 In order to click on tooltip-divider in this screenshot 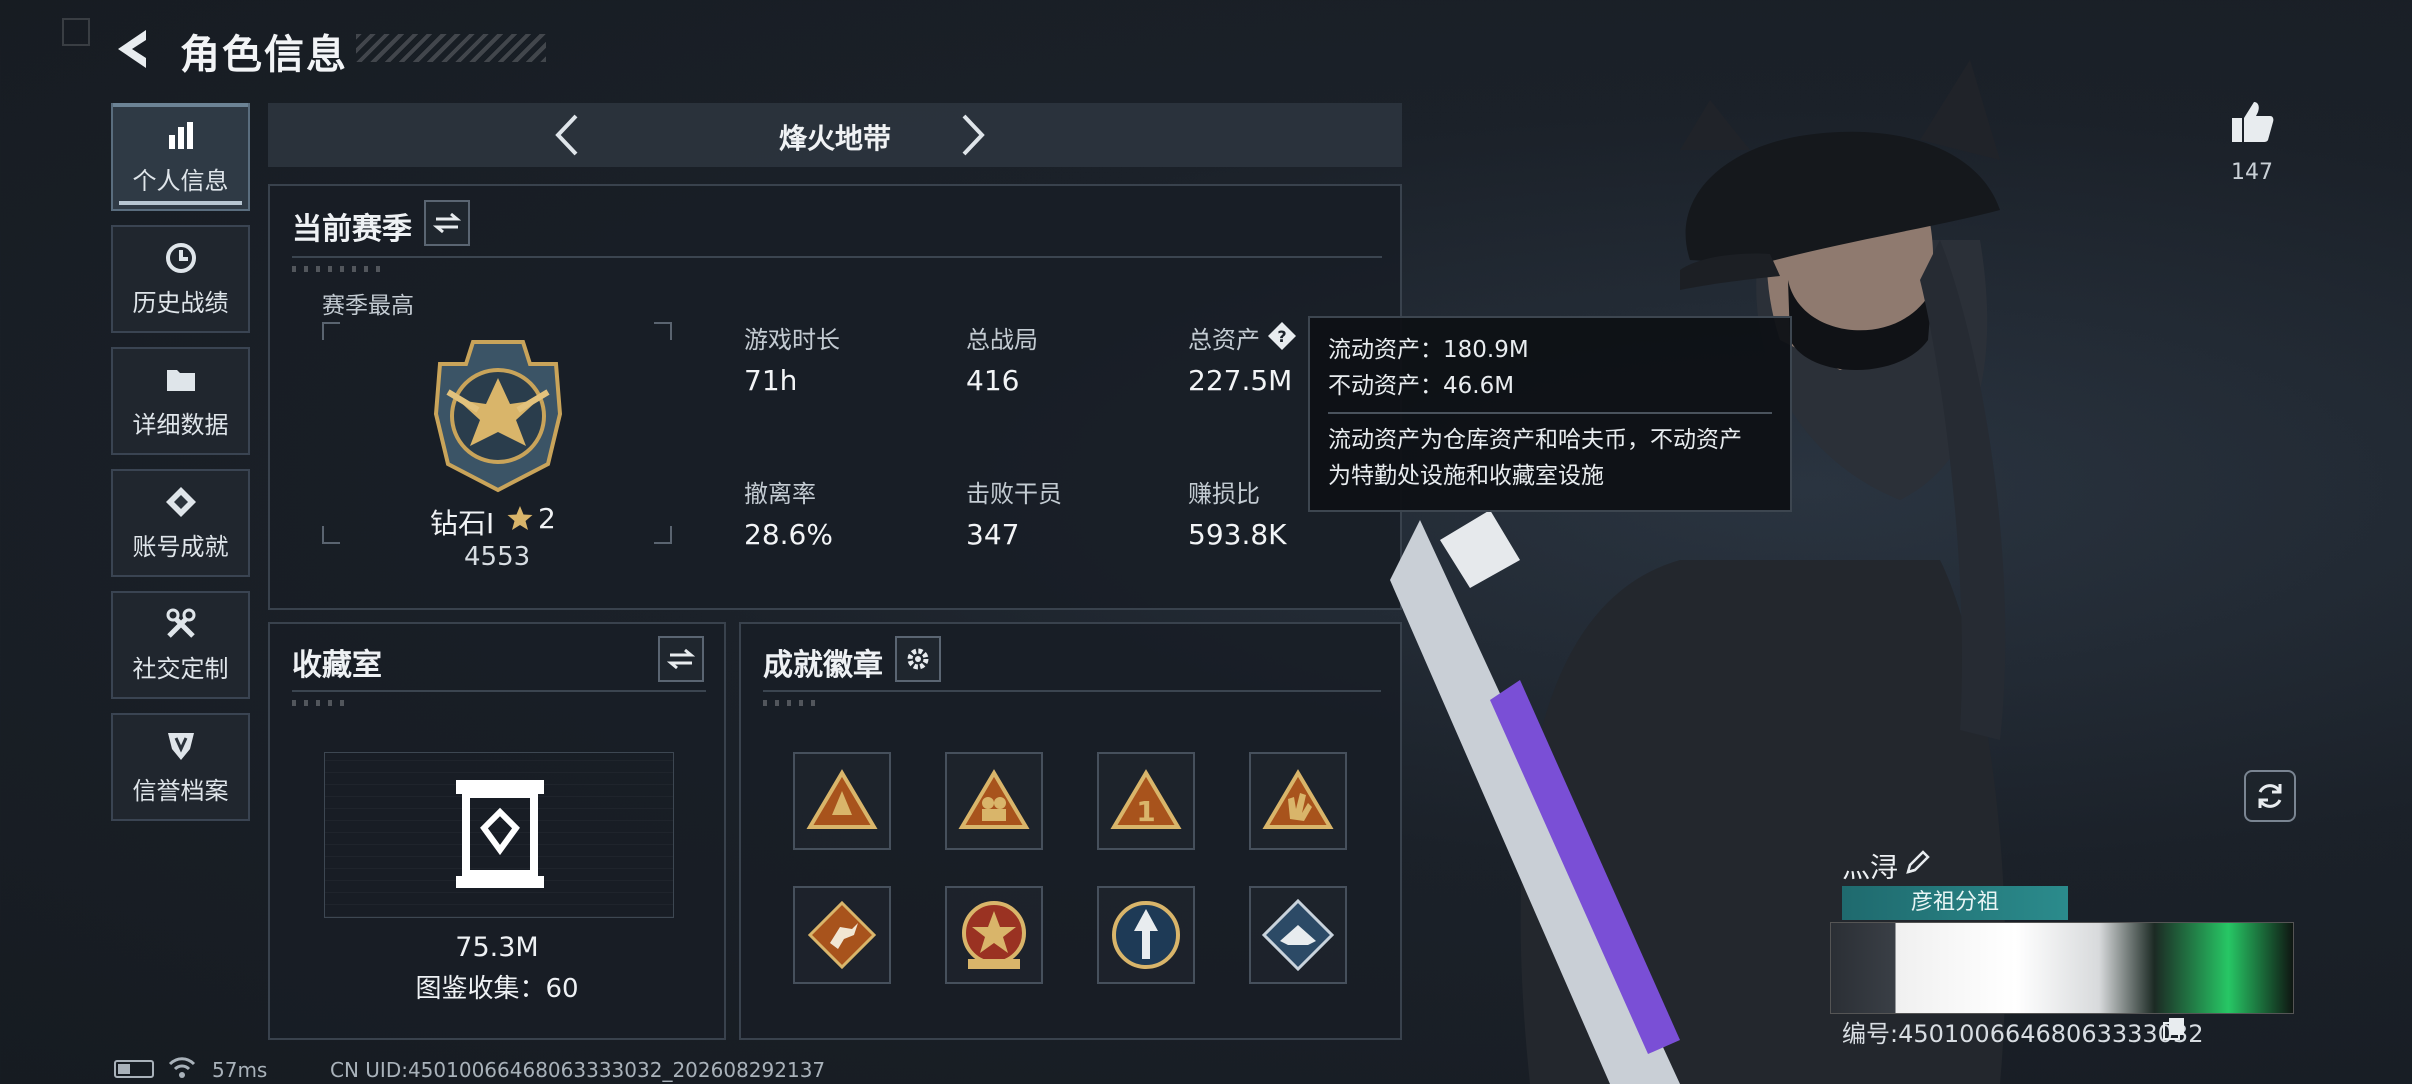, I will do `click(1550, 413)`.